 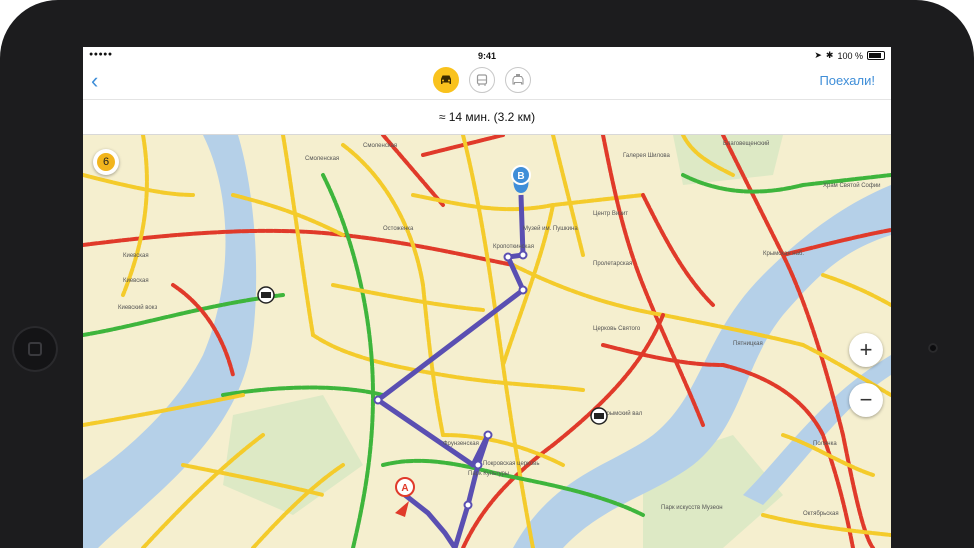 What do you see at coordinates (876, 55) in the screenshot?
I see `battery-icon` at bounding box center [876, 55].